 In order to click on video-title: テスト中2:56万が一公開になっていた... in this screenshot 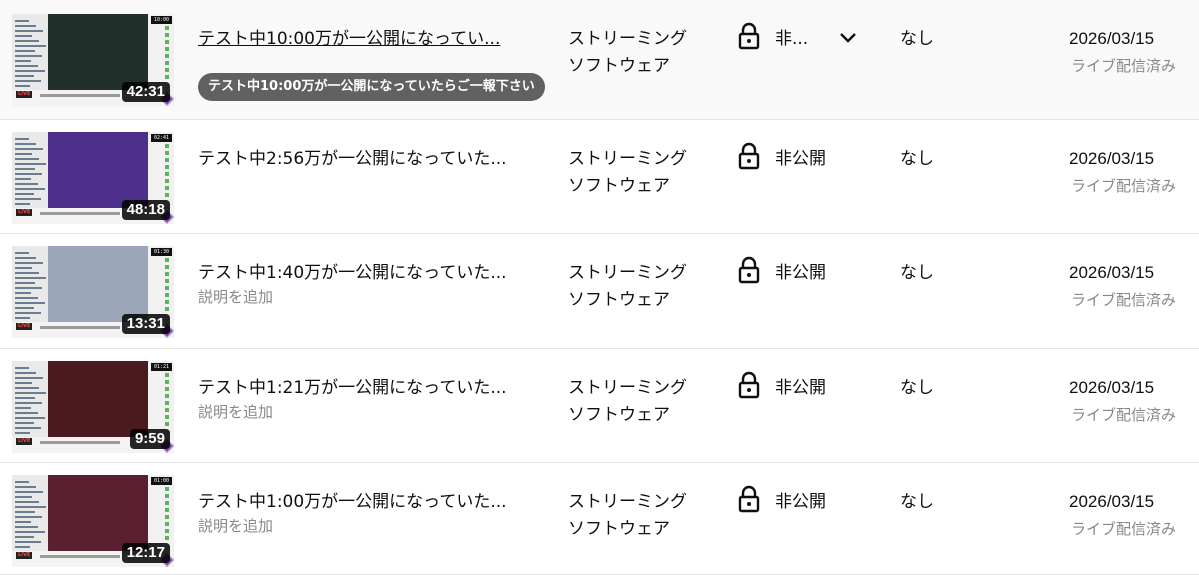, I will do `click(352, 159)`.